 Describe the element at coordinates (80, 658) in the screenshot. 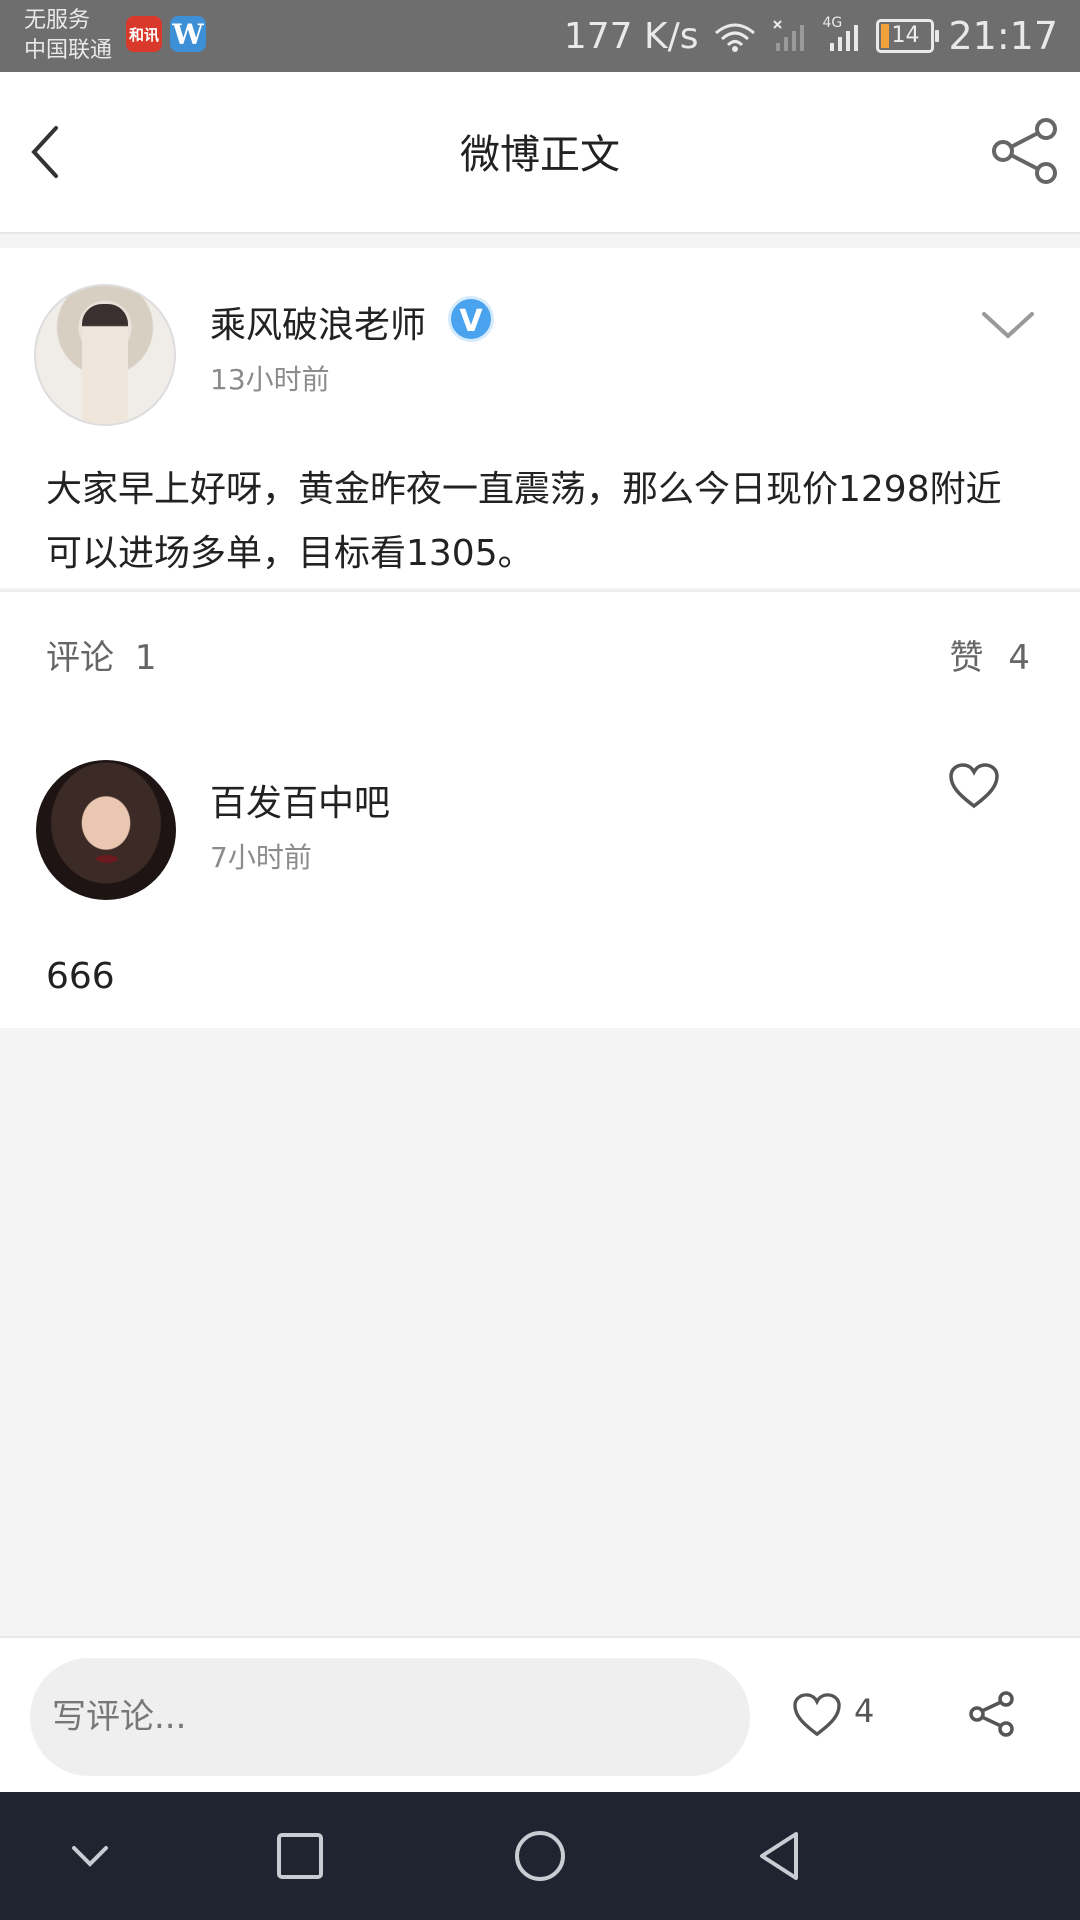

I see `comments-label: 评论` at that location.